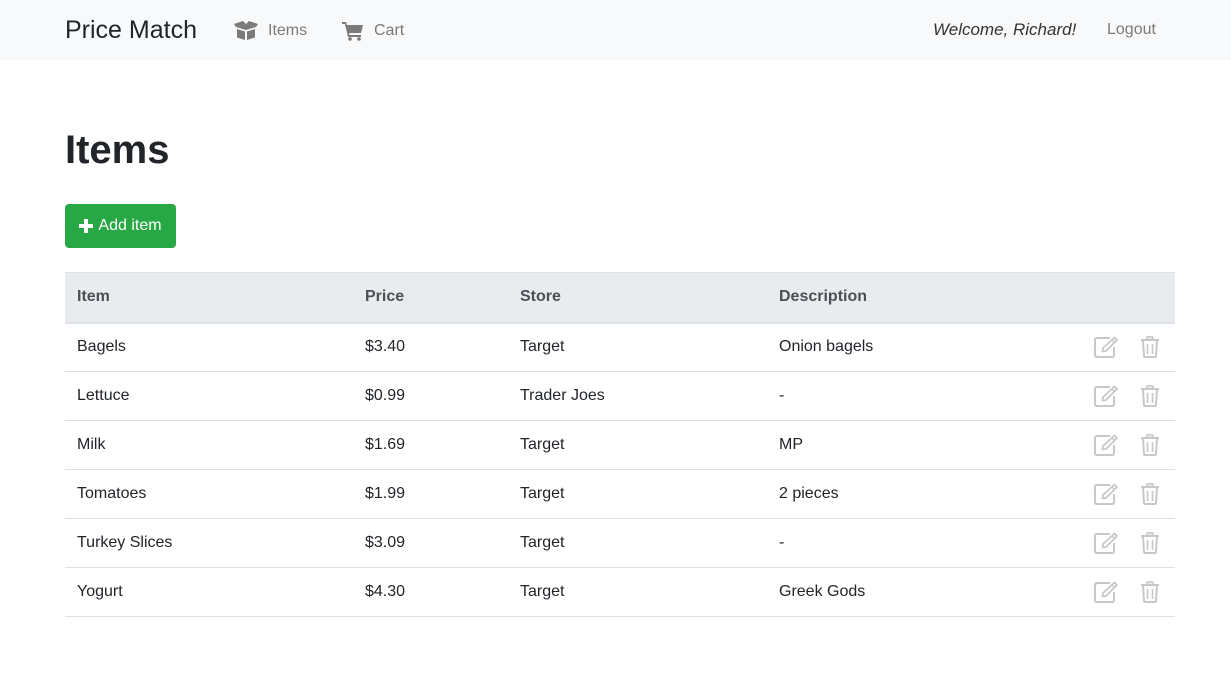 This screenshot has width=1231, height=681. I want to click on nav-cart-link: Cart, so click(373, 31).